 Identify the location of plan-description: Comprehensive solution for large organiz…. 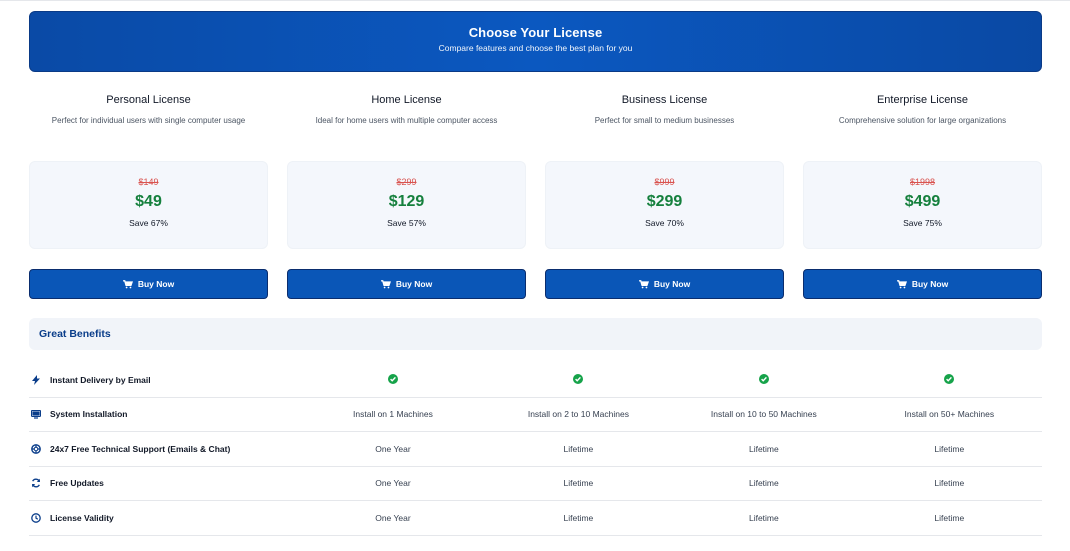
(922, 120).